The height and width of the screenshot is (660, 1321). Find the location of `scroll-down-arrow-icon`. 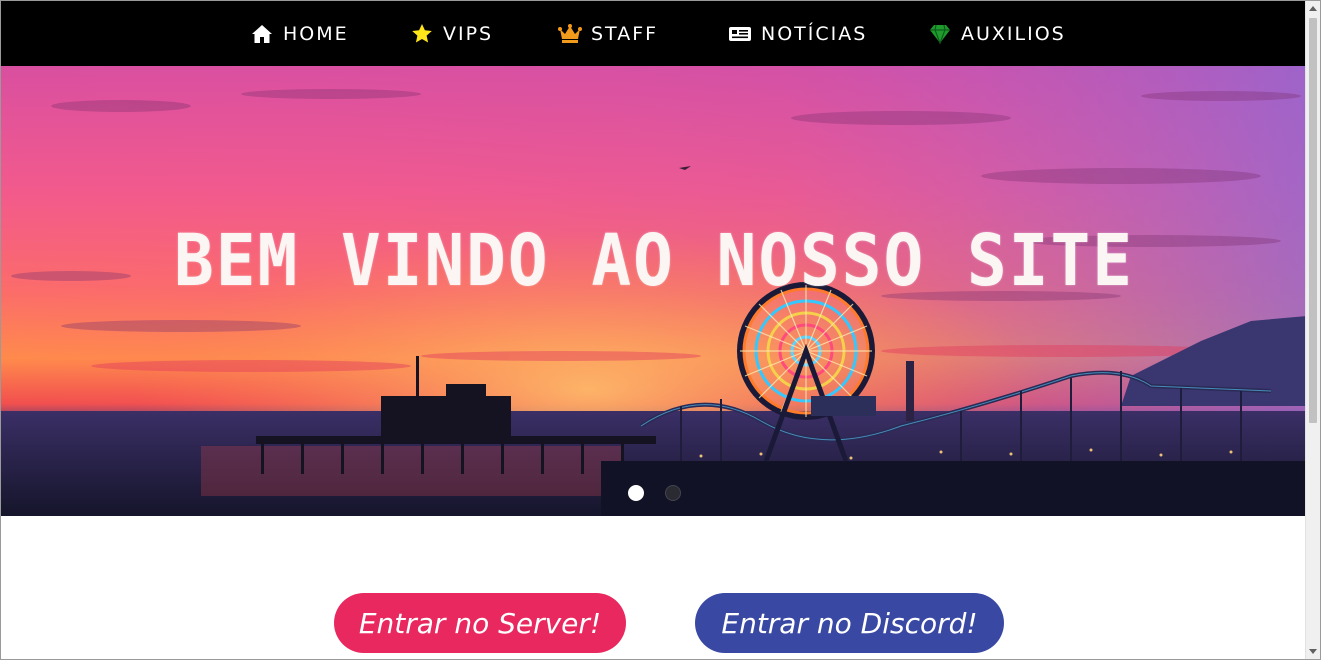

scroll-down-arrow-icon is located at coordinates (1313, 651).